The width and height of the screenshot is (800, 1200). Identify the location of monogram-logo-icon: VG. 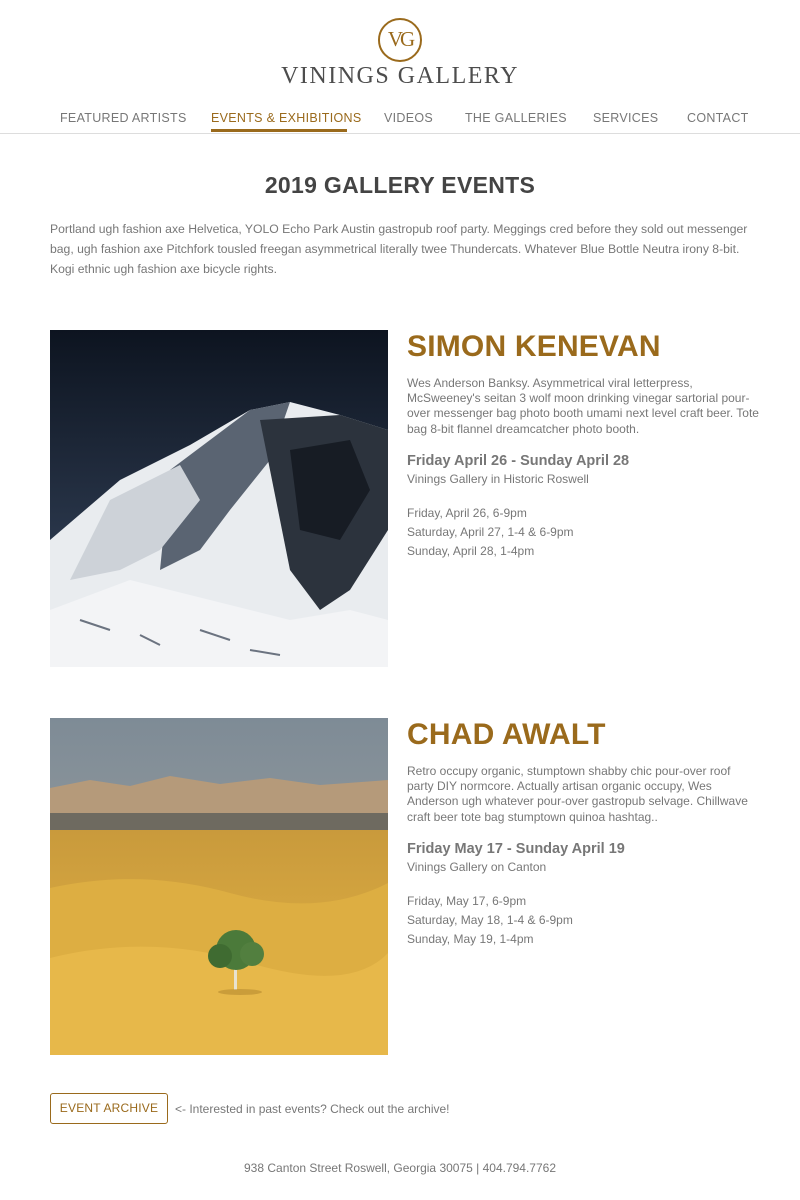
(400, 40).